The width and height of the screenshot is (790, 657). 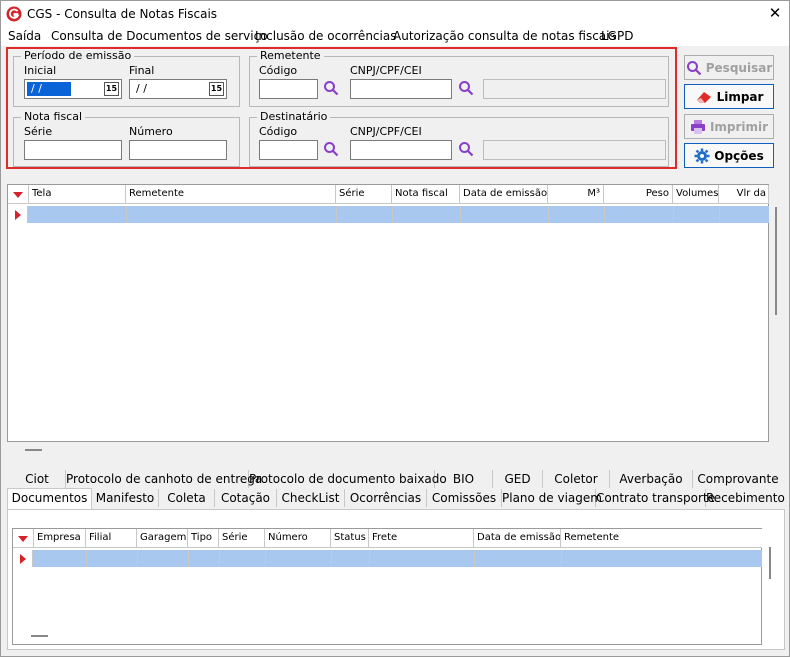 I want to click on col-volumes: Volumes, so click(x=696, y=194).